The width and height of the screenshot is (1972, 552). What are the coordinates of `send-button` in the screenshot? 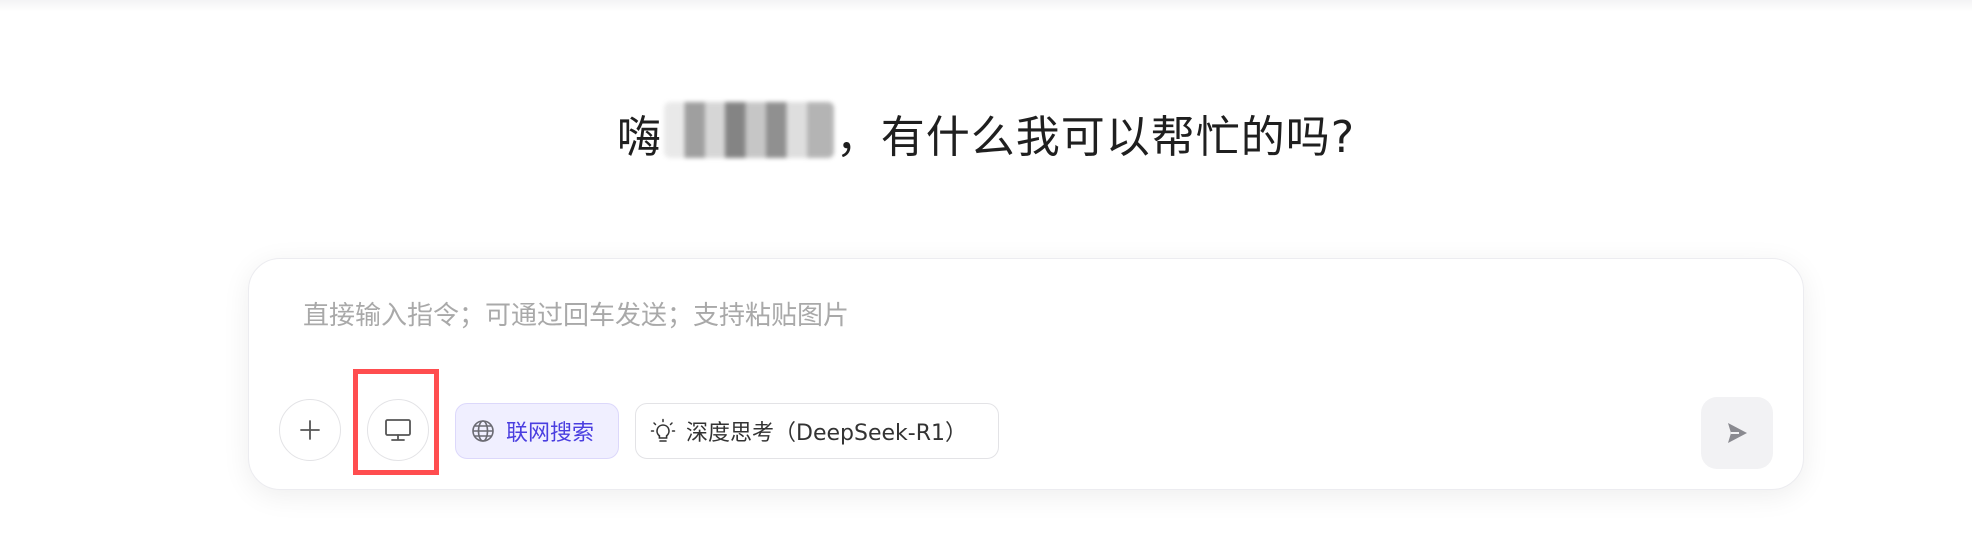 It's located at (1737, 433).